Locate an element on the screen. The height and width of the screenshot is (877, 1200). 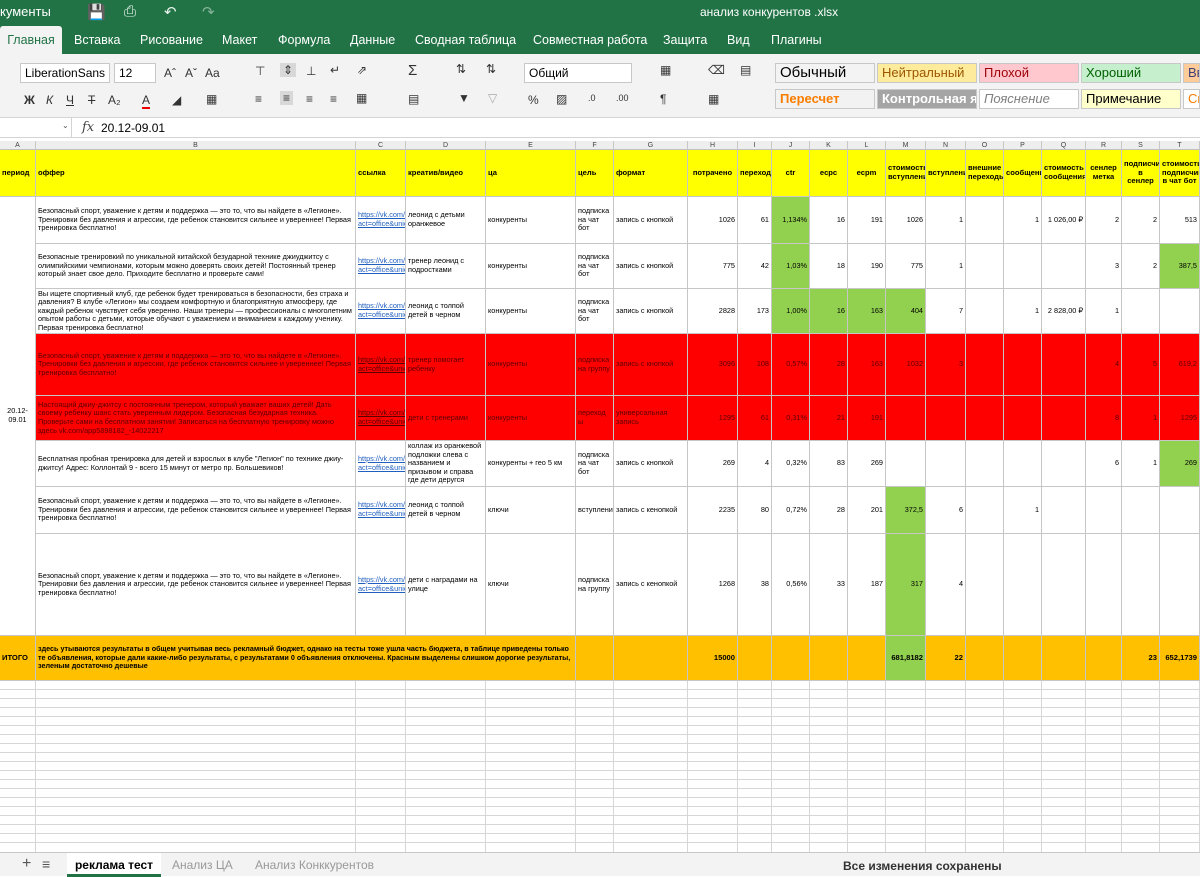
header-cell-j: ctr is located at coordinates (791, 173).